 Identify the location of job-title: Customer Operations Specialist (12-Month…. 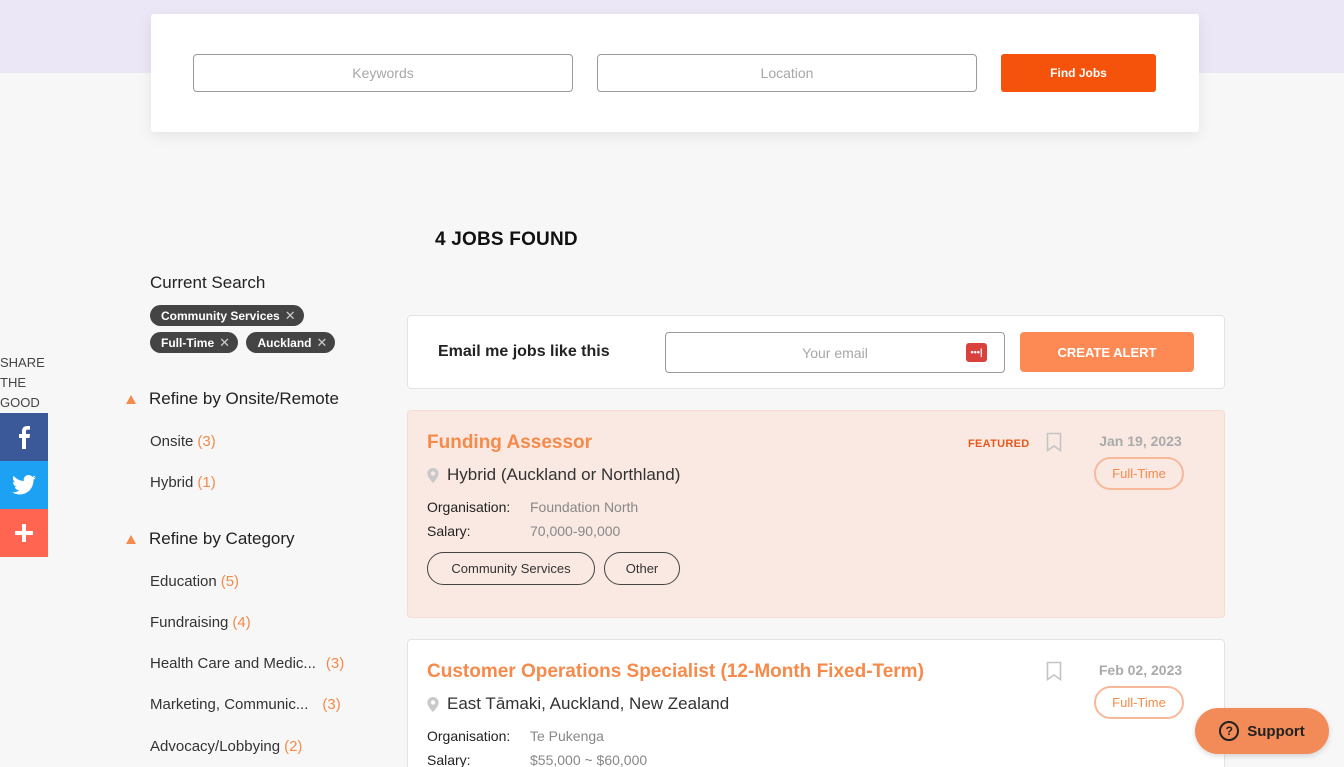
(675, 672).